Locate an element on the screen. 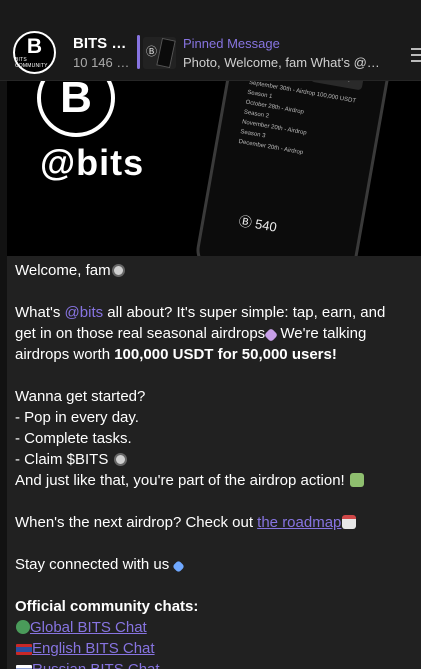 The width and height of the screenshot is (421, 669). flag-uk-icon is located at coordinates (24, 649).